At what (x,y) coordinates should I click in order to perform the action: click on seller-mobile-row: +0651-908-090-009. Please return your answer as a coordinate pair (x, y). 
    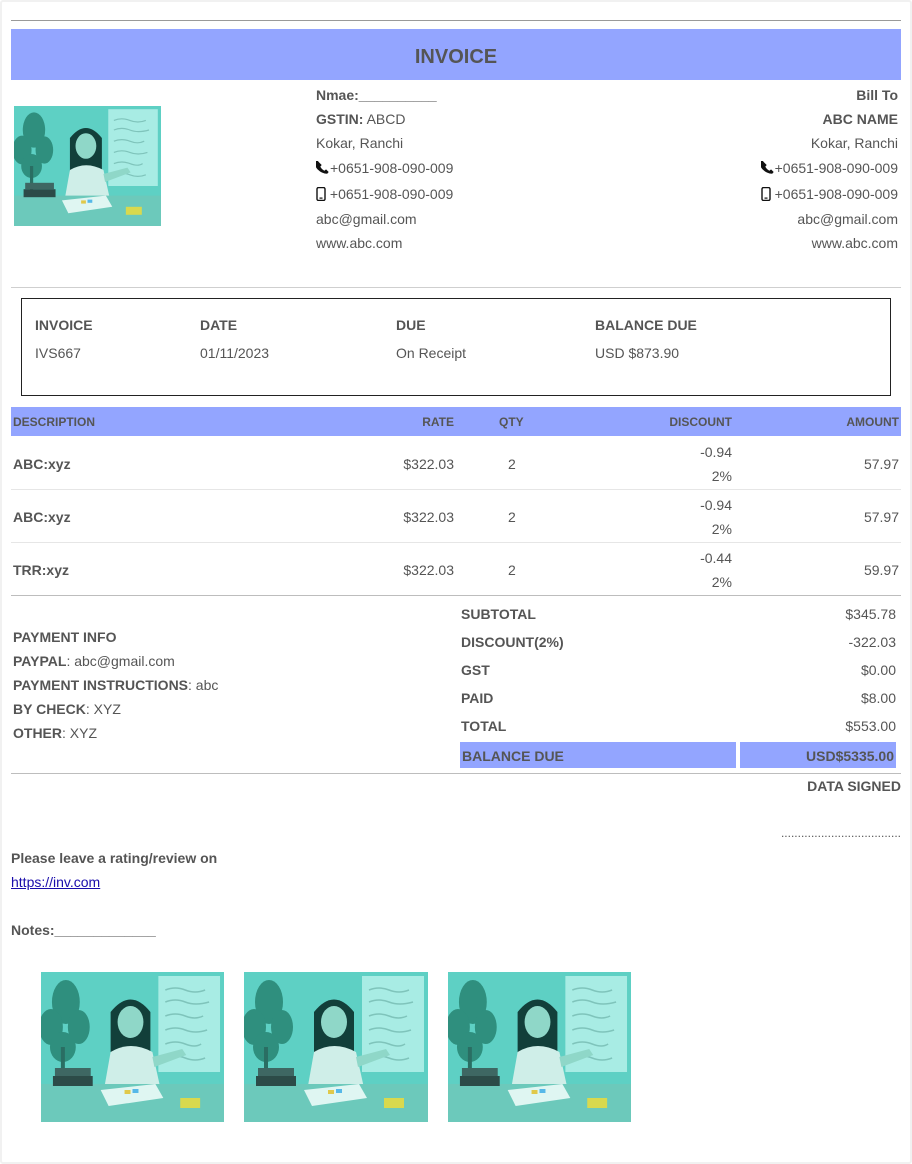
    Looking at the image, I should click on (466, 197).